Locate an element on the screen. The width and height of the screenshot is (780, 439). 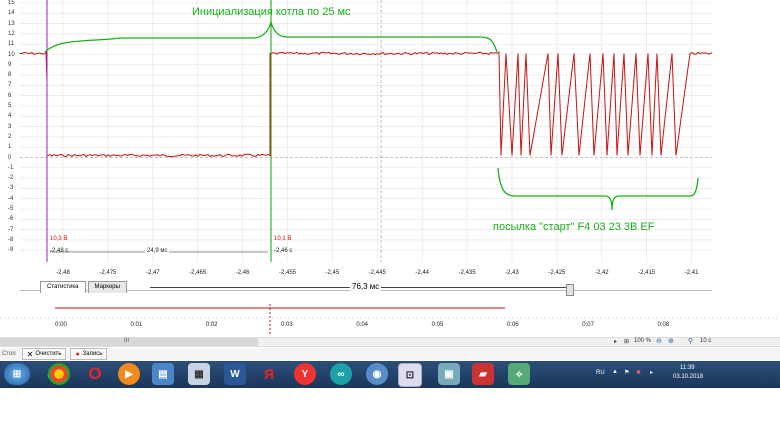
x-tick-label: -2,445 is located at coordinates (377, 273).